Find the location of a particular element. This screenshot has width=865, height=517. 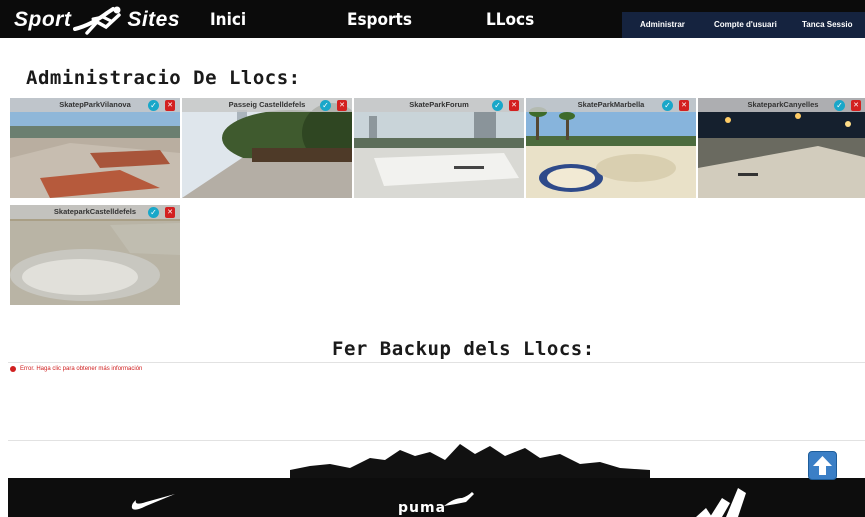

place-card: SkateParkMarbella ✓ ✕ is located at coordinates (611, 148).